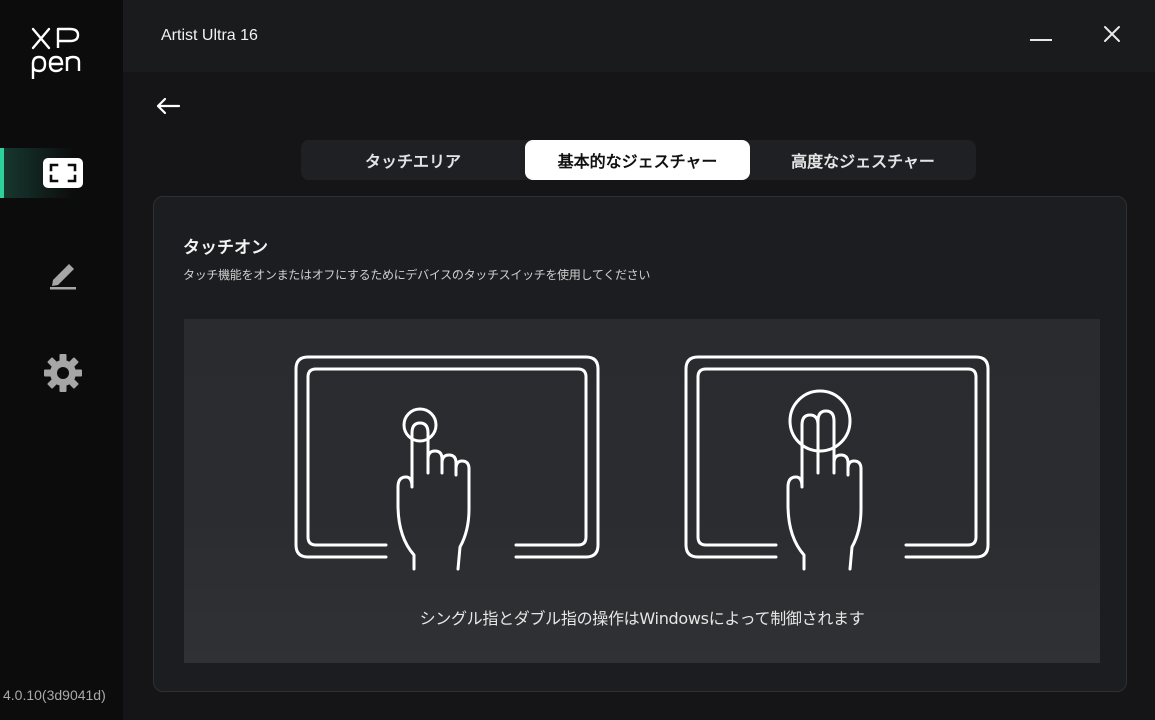  I want to click on pen-icon, so click(63, 273).